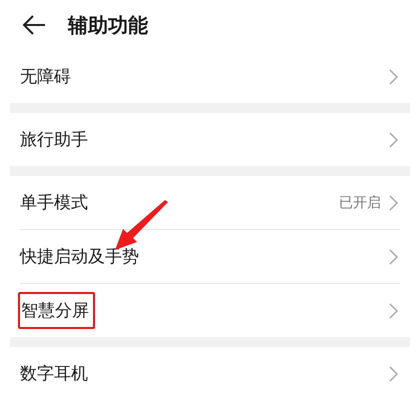 This screenshot has width=420, height=415. What do you see at coordinates (210, 202) in the screenshot?
I see `settings-row: 单手模式 已开启` at bounding box center [210, 202].